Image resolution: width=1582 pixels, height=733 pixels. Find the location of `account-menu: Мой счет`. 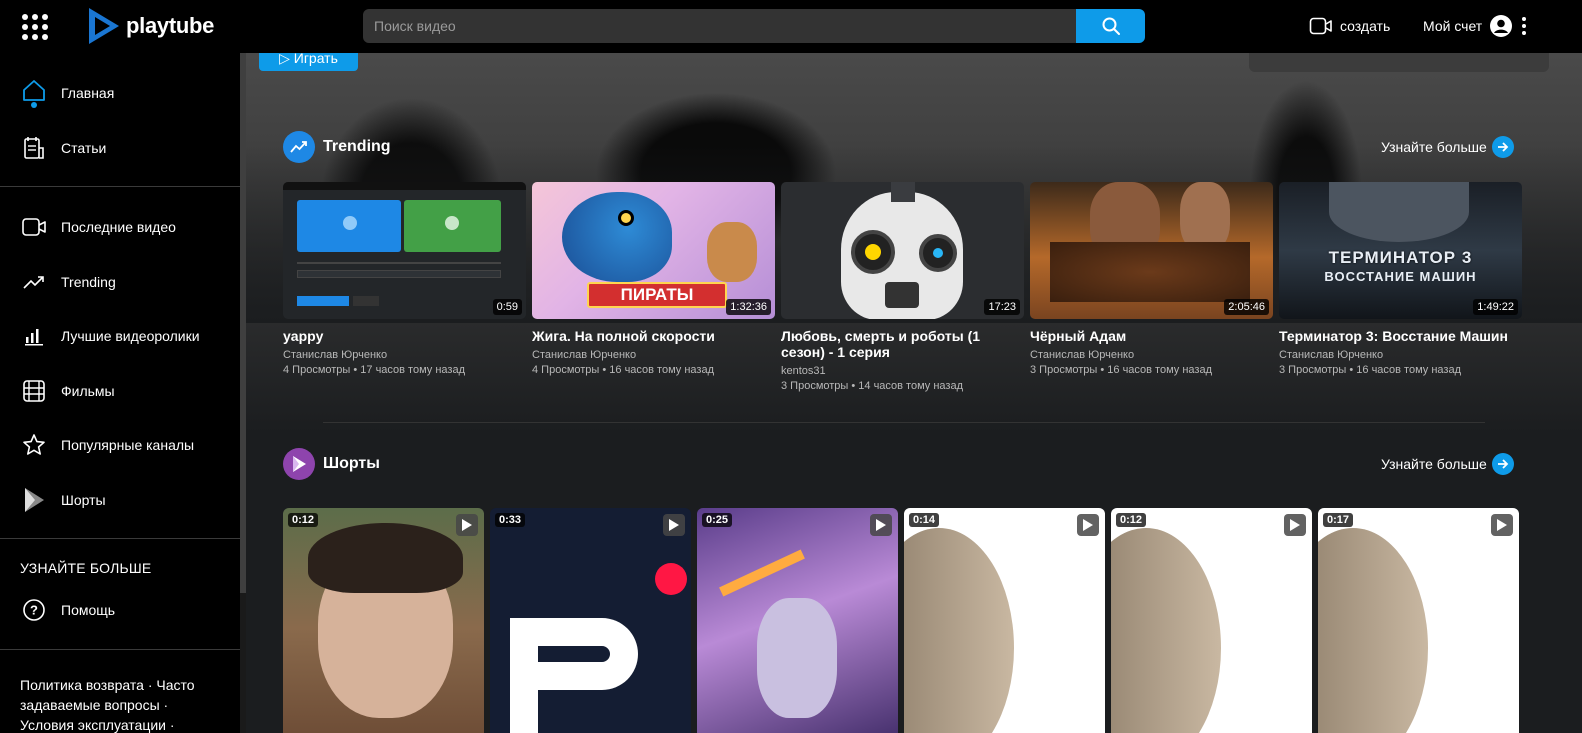

account-menu: Мой счет is located at coordinates (1475, 26).